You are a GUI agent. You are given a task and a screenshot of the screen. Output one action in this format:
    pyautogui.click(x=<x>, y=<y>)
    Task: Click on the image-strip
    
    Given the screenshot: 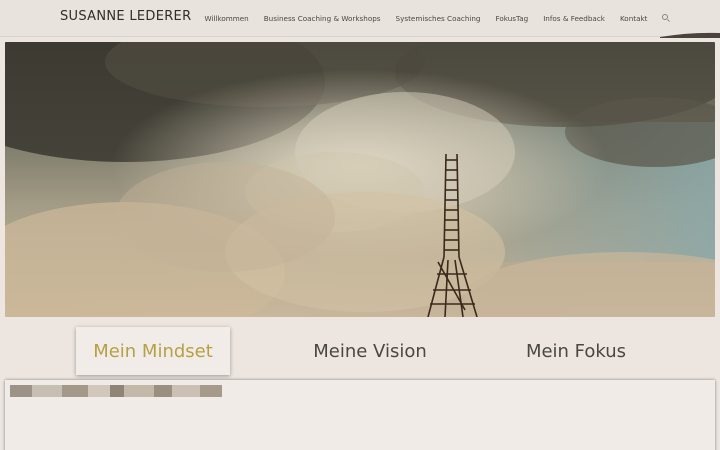 What is the action you would take?
    pyautogui.click(x=116, y=391)
    